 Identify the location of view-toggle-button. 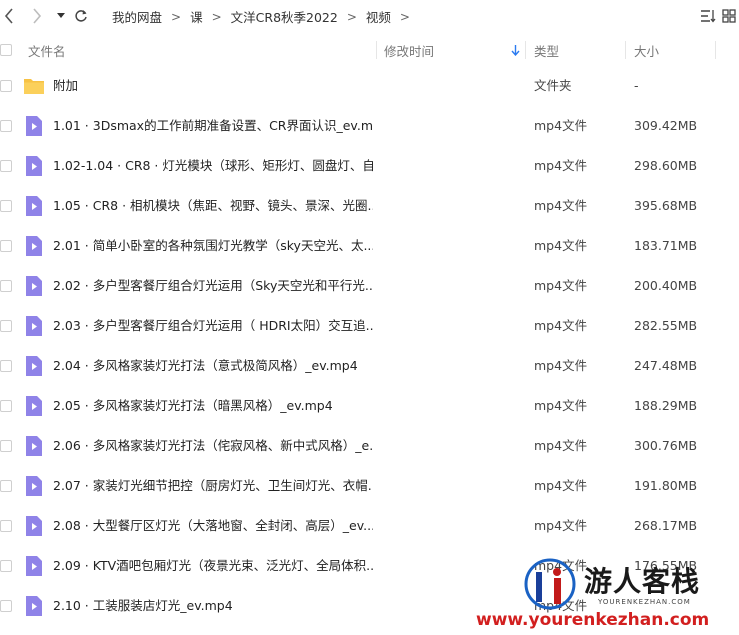
(729, 16).